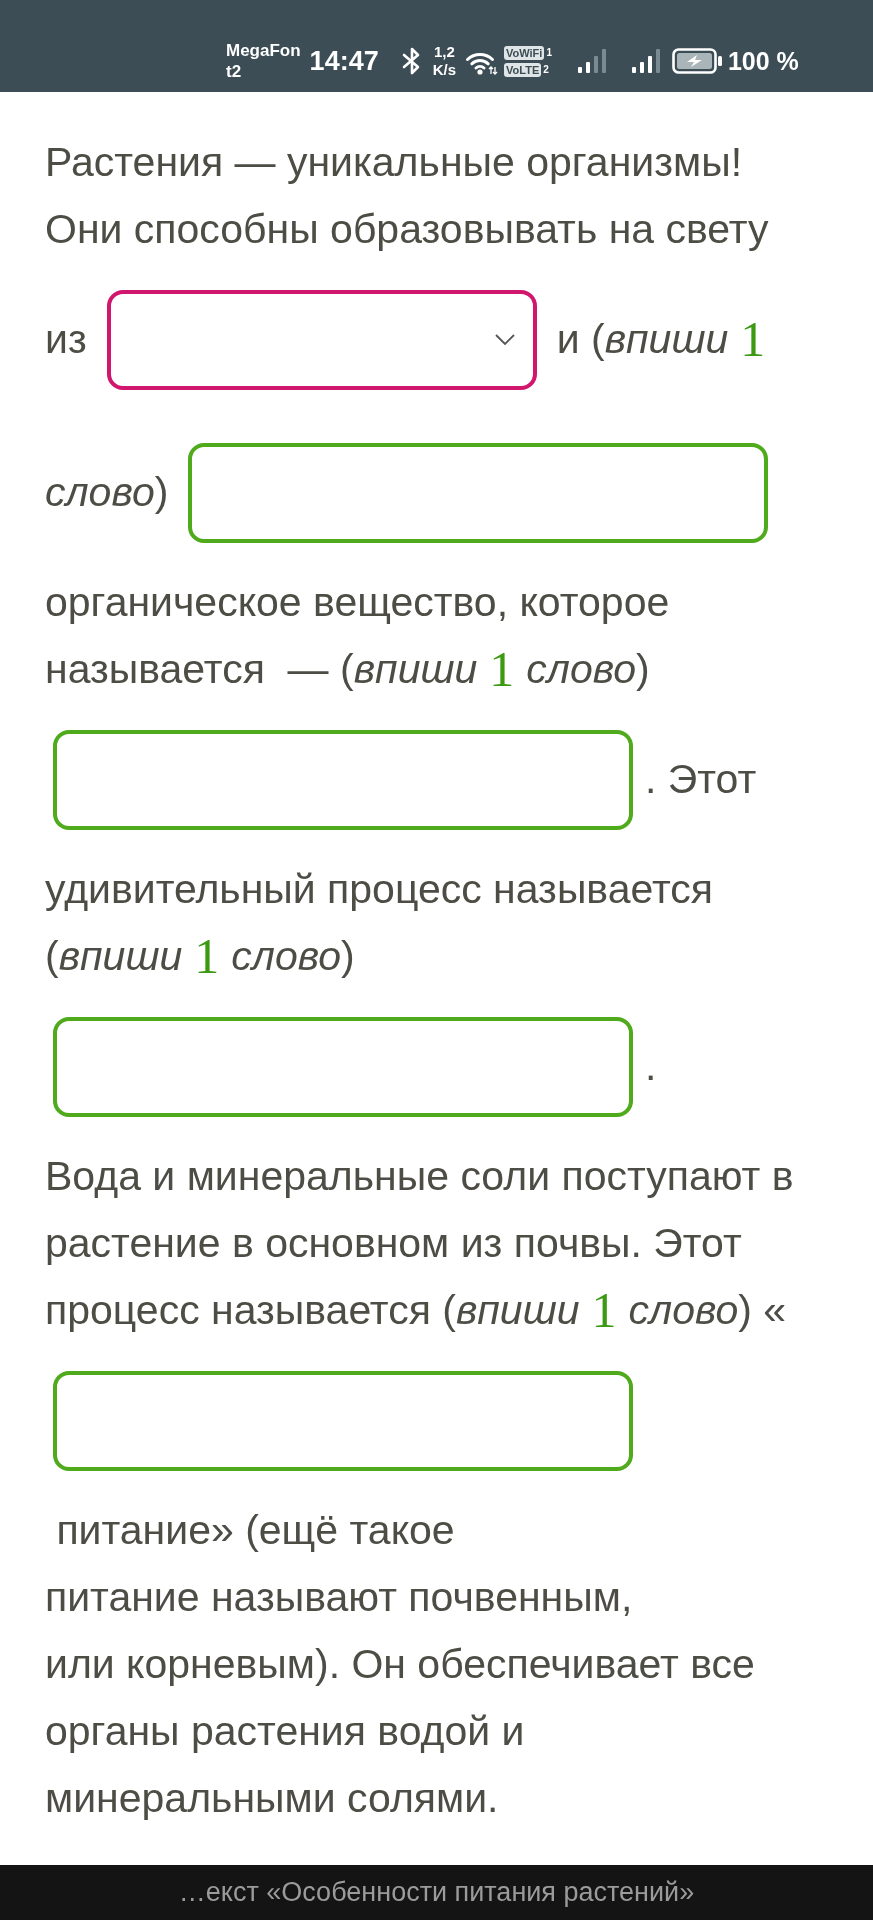 The width and height of the screenshot is (873, 1920). I want to click on carrier-name: t2, so click(234, 71).